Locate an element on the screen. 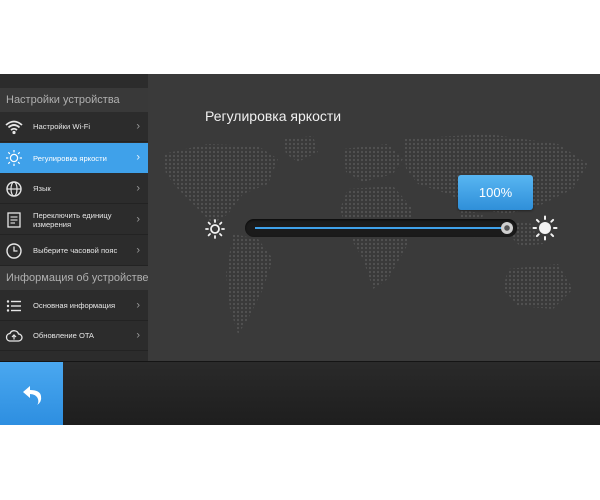  sidebar-item-wifi: Настройки Wi-Fi › is located at coordinates (74, 127).